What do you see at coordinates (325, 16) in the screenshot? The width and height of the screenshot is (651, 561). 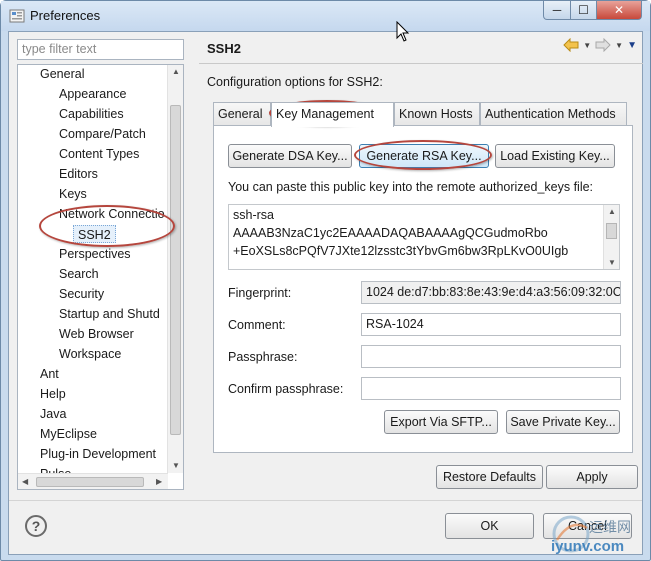 I see `title-bar: Preferences ─ ☐ ✕` at bounding box center [325, 16].